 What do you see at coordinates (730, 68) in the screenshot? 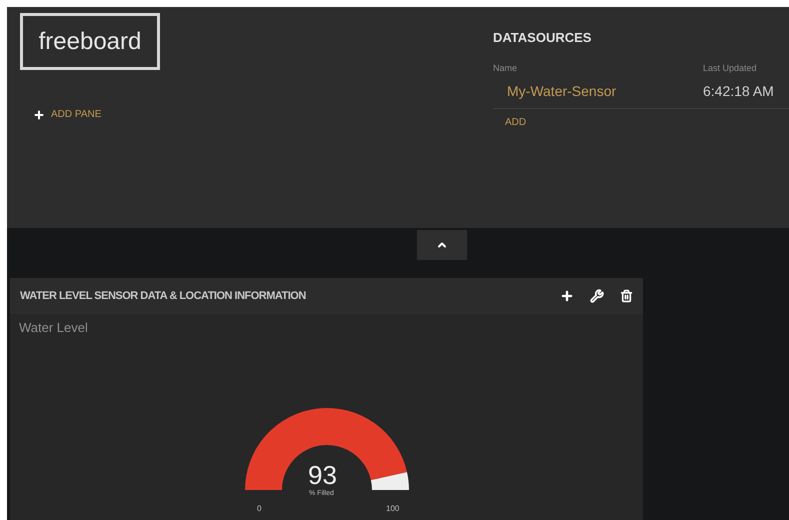
I see `column-header: Last Updated` at bounding box center [730, 68].